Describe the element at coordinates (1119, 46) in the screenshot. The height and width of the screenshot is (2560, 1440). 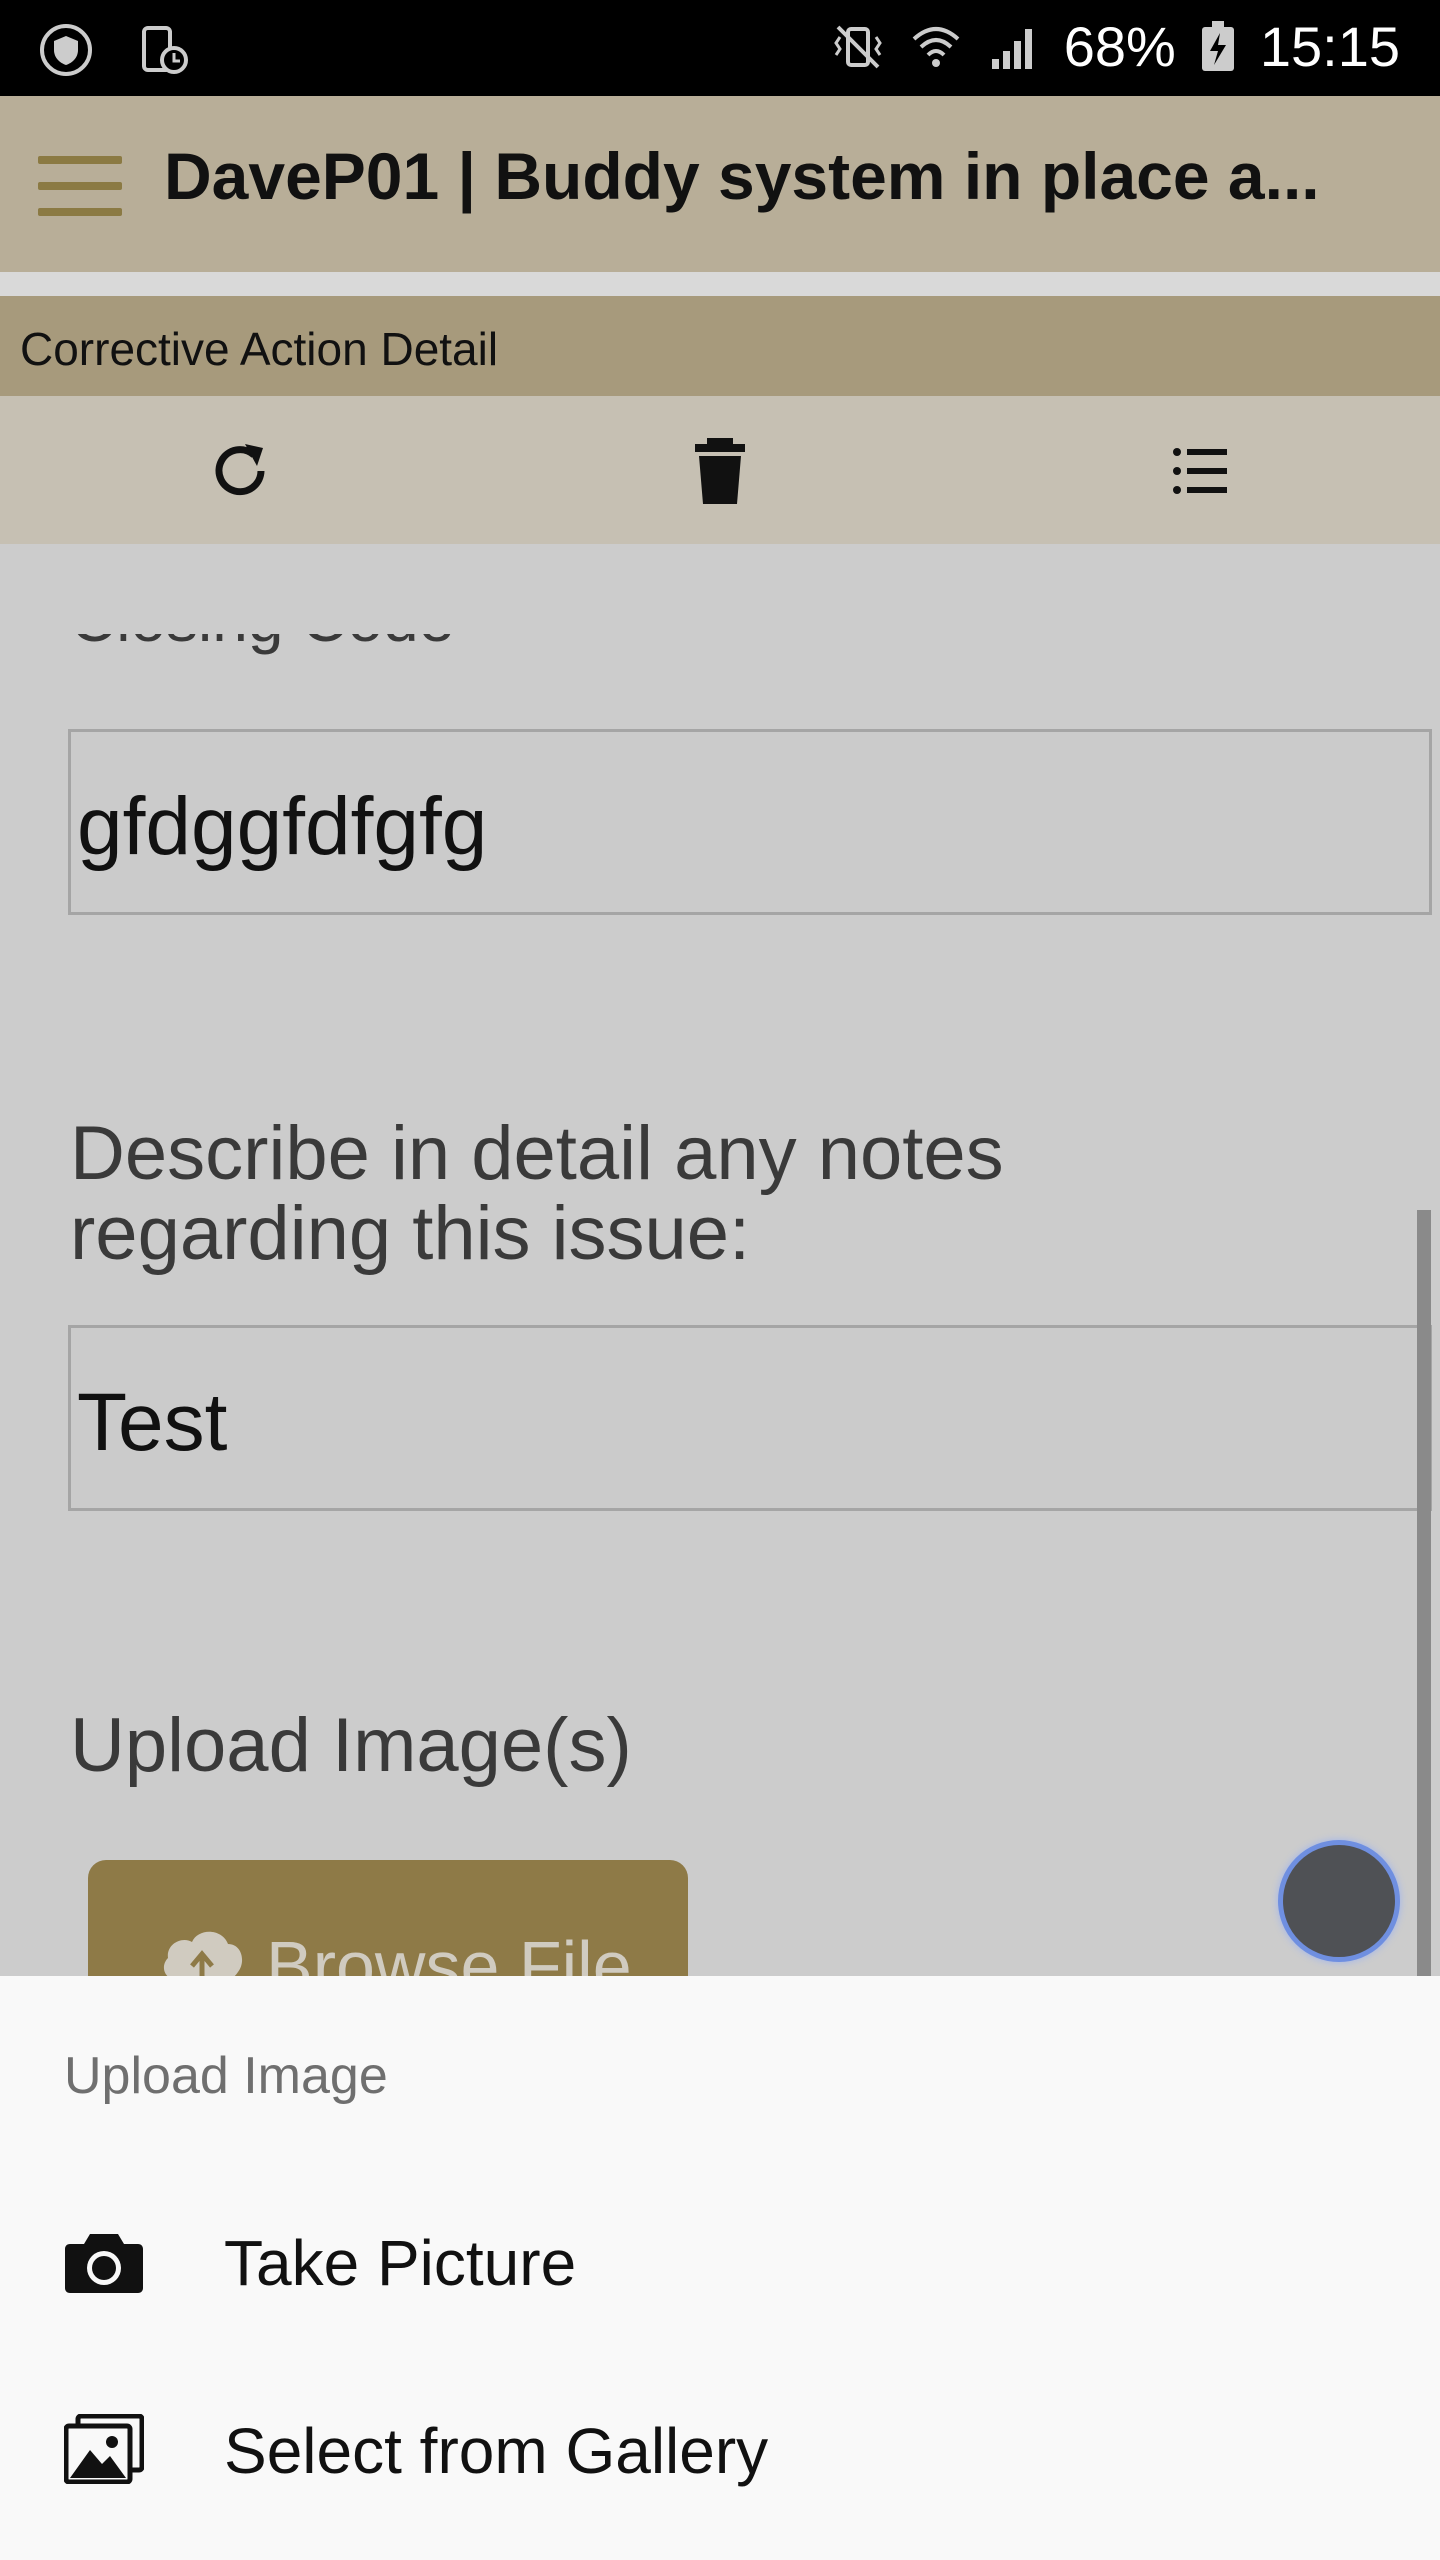
I see `battery-percent: 68%` at that location.